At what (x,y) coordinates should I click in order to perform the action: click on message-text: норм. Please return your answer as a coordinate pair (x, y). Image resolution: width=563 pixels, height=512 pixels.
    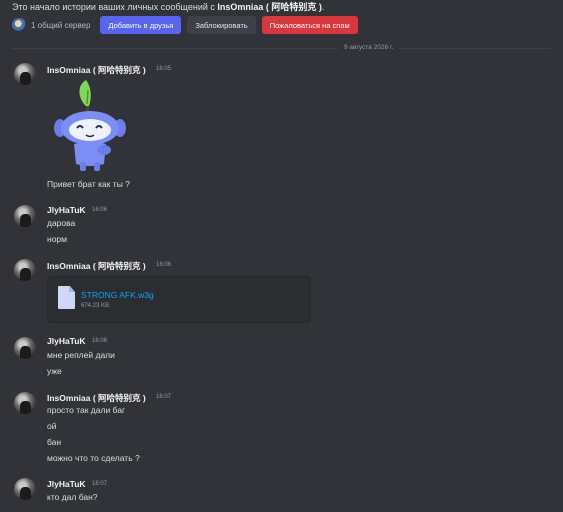
    Looking at the image, I should click on (57, 239).